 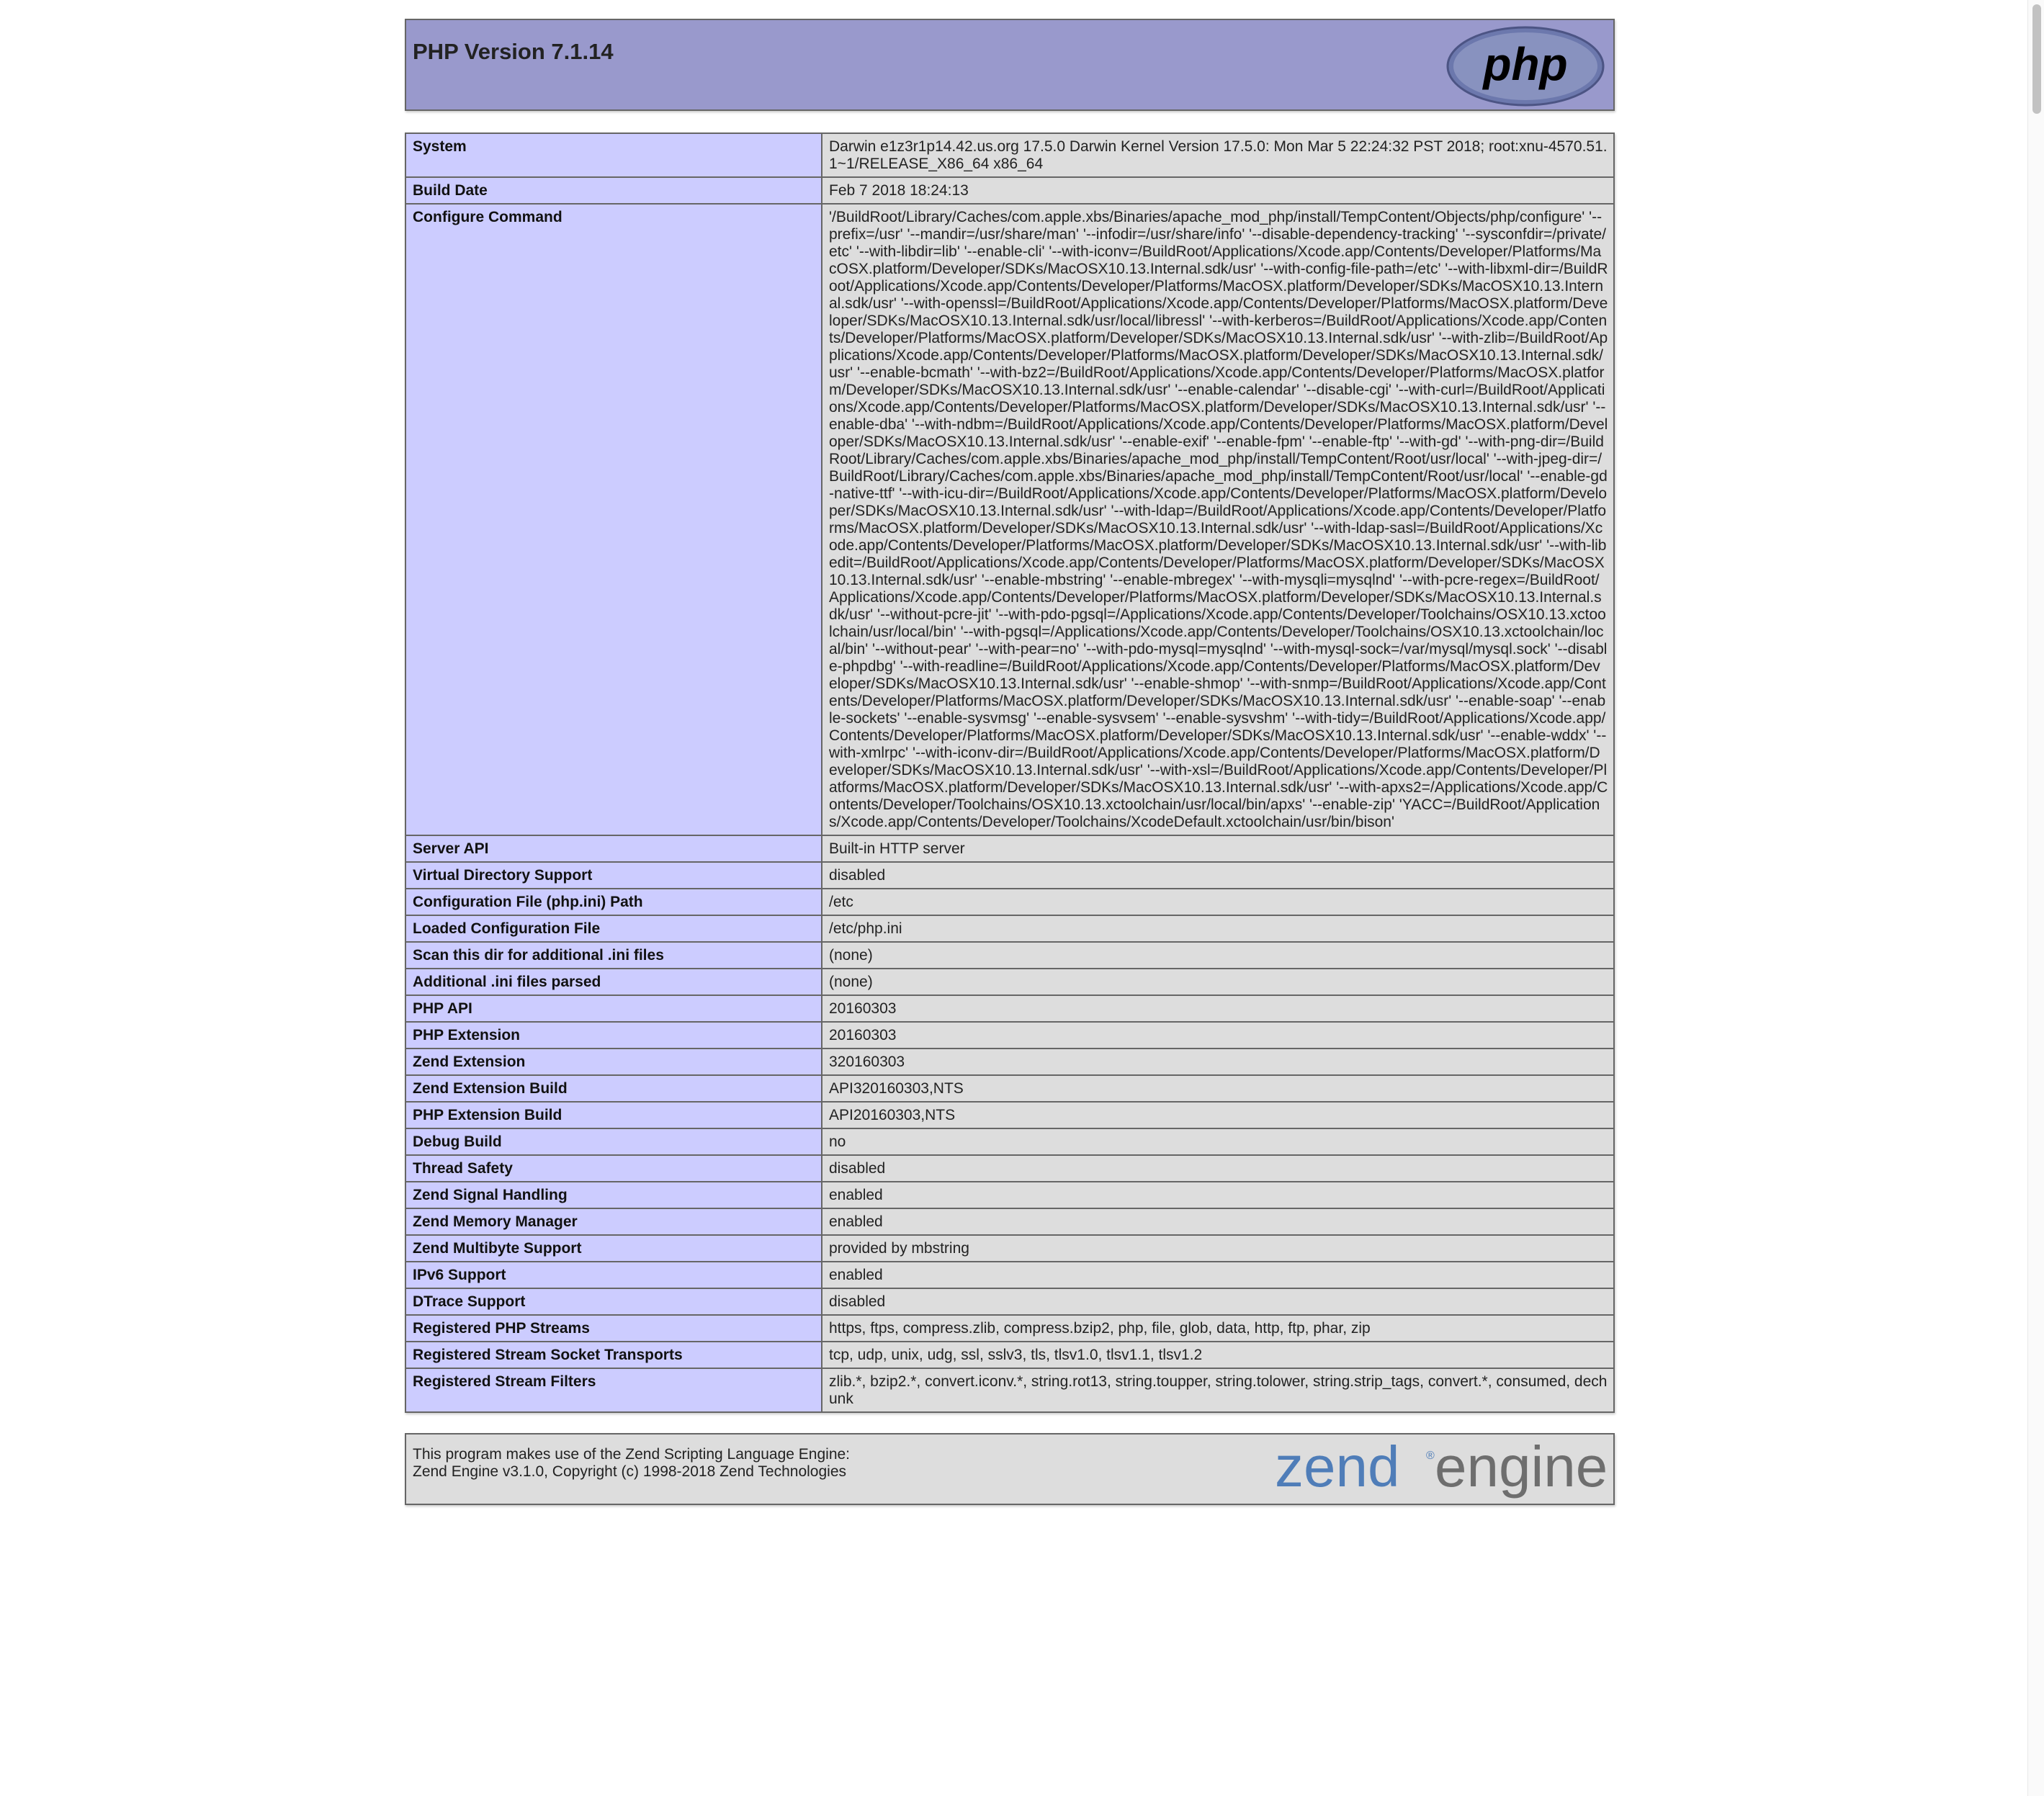 I want to click on row-key: Thread Safety, so click(x=613, y=1168).